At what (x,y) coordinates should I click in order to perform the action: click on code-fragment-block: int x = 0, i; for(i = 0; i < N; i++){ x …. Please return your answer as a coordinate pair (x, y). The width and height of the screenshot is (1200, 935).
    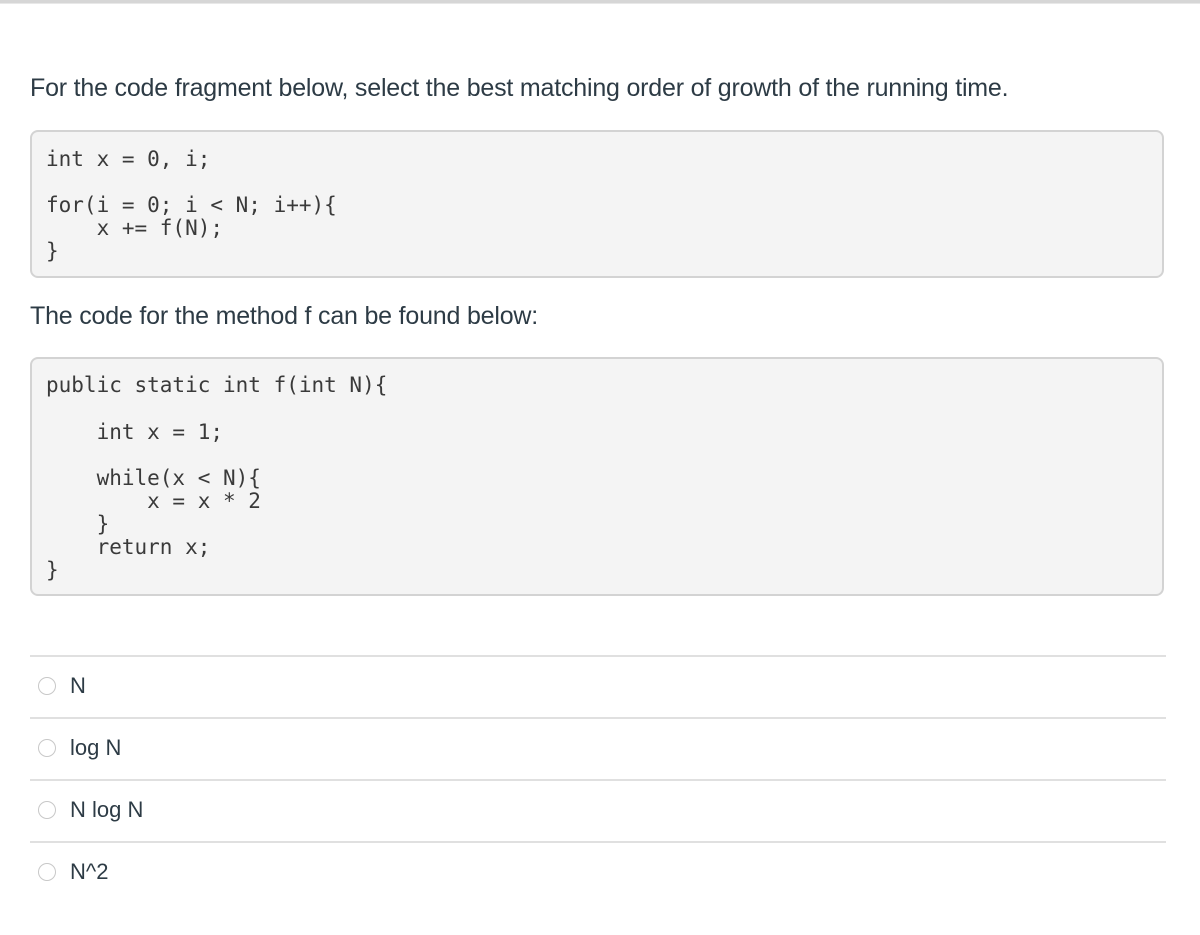
    Looking at the image, I should click on (597, 204).